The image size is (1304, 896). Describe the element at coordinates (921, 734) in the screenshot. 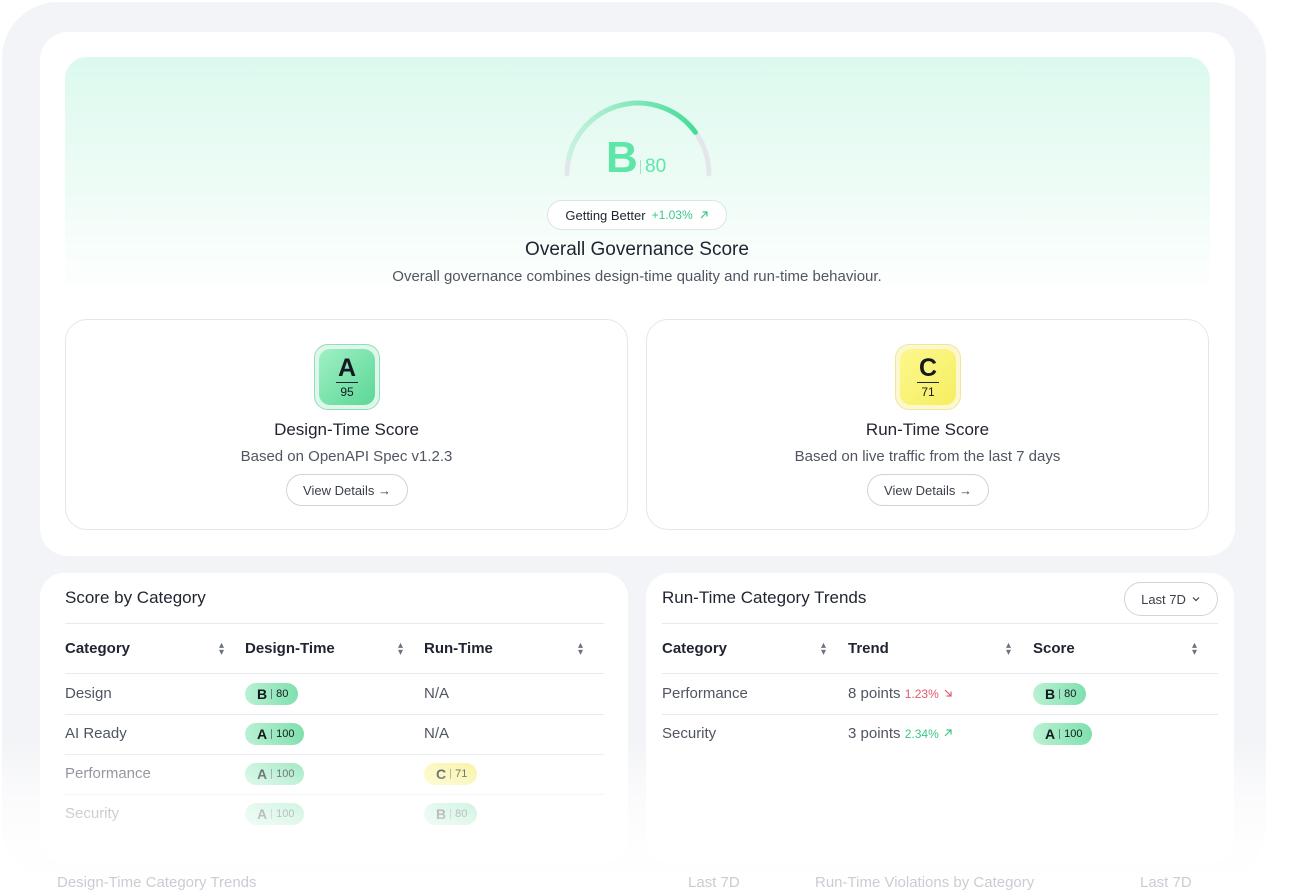

I see `trend-pct: 2.34%` at that location.